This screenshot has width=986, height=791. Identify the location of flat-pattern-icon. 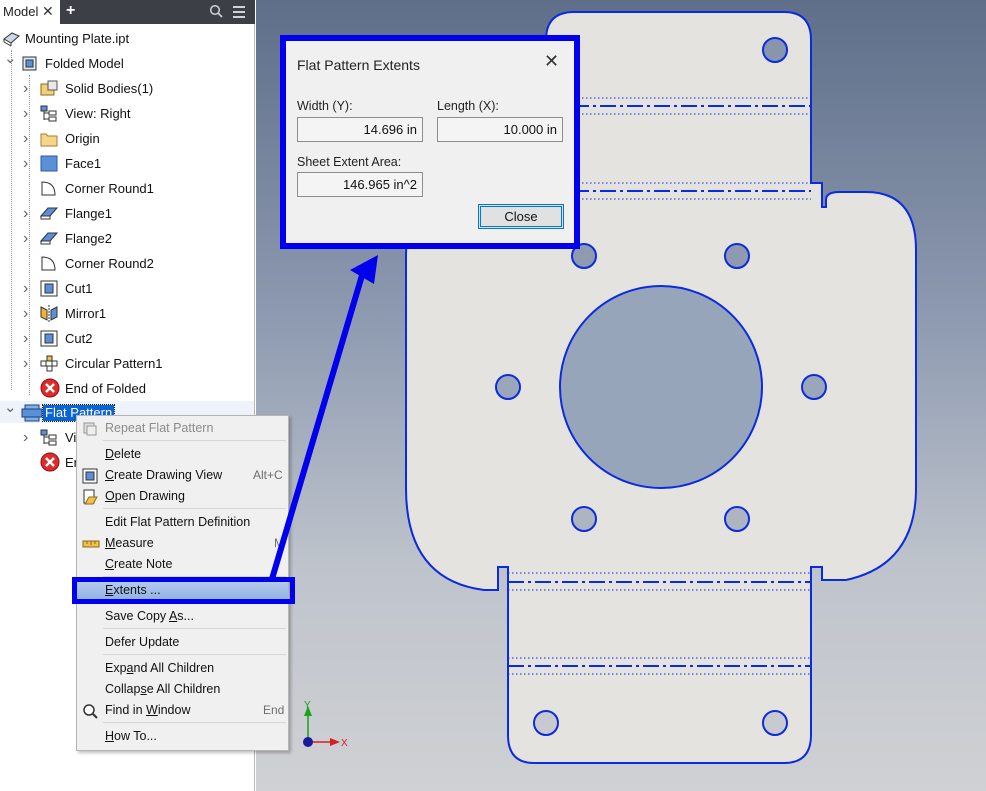
(32, 413).